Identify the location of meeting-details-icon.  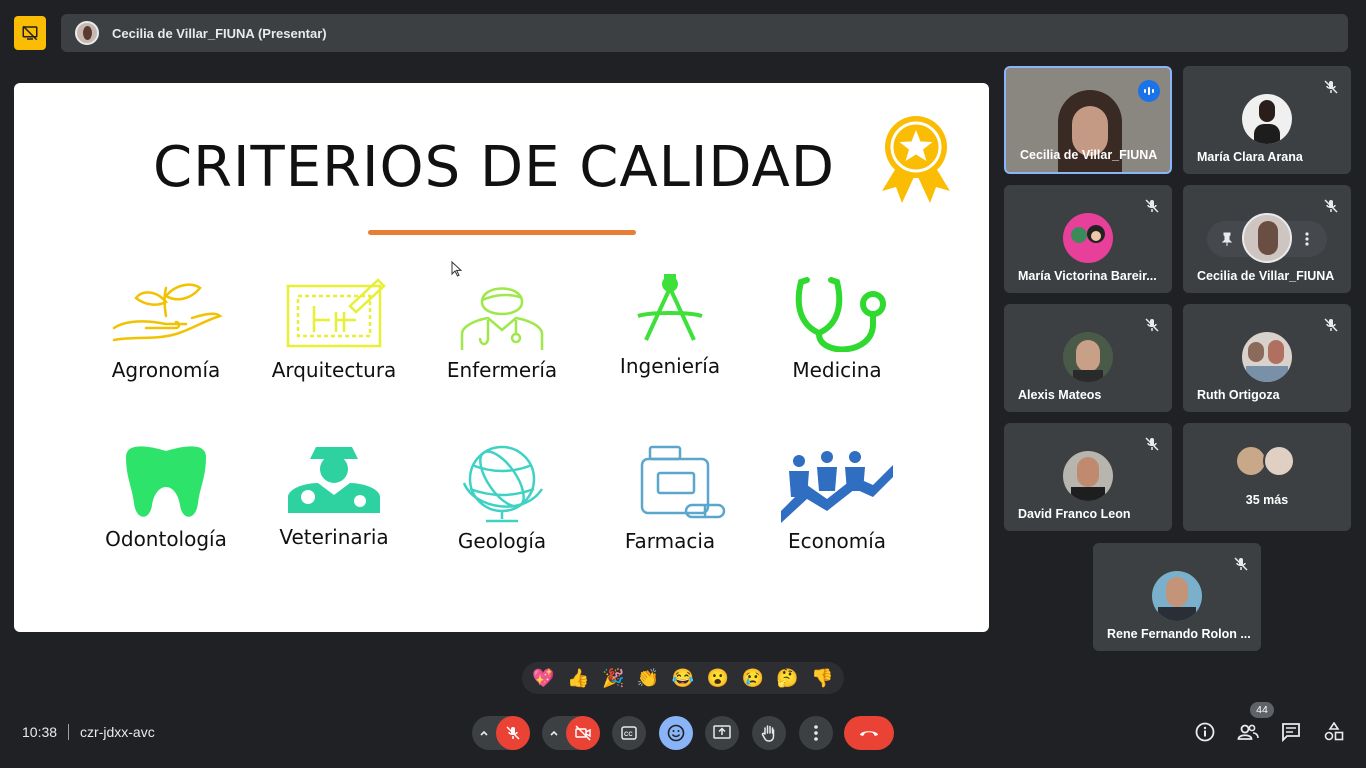
(1205, 732).